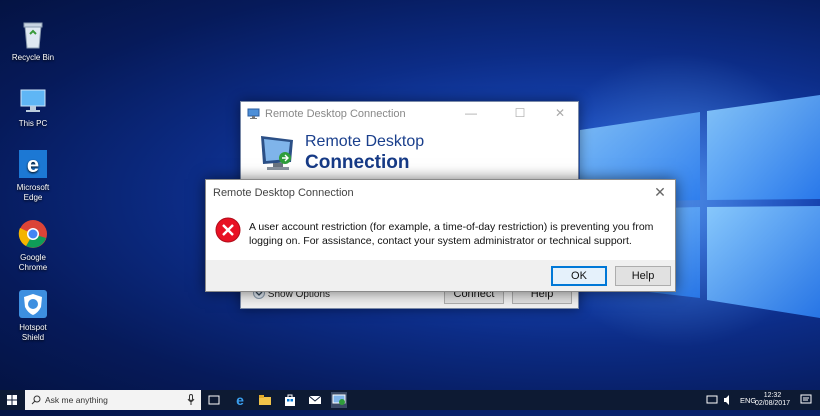  I want to click on desktop-icon-hotspot-shield: Hotspot Shield, so click(33, 315).